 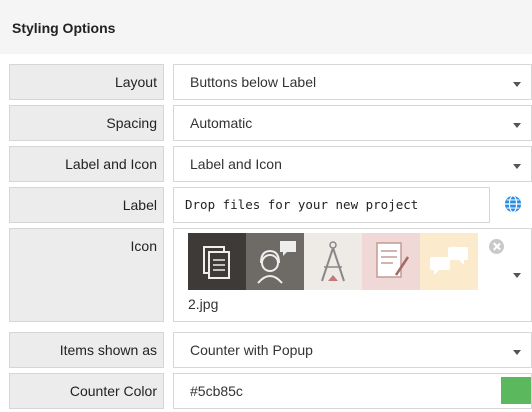 I want to click on row-layout: Layout Buttons below Label, so click(x=270, y=82).